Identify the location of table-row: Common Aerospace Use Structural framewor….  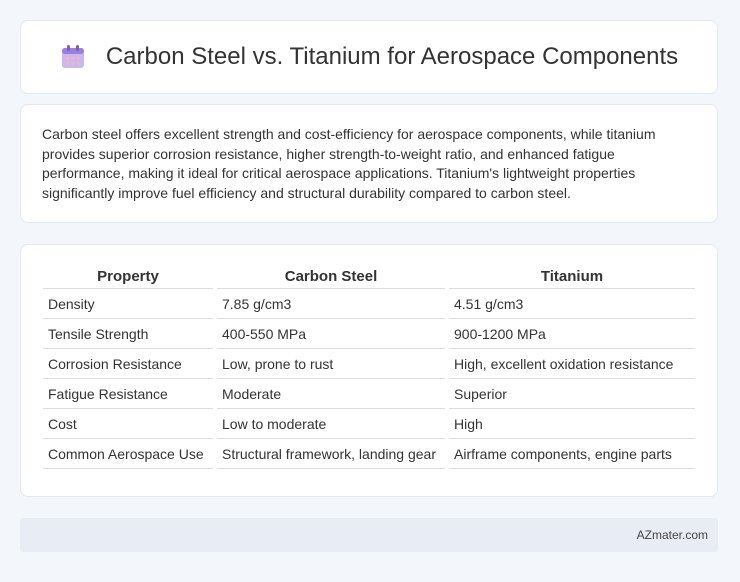
(369, 453).